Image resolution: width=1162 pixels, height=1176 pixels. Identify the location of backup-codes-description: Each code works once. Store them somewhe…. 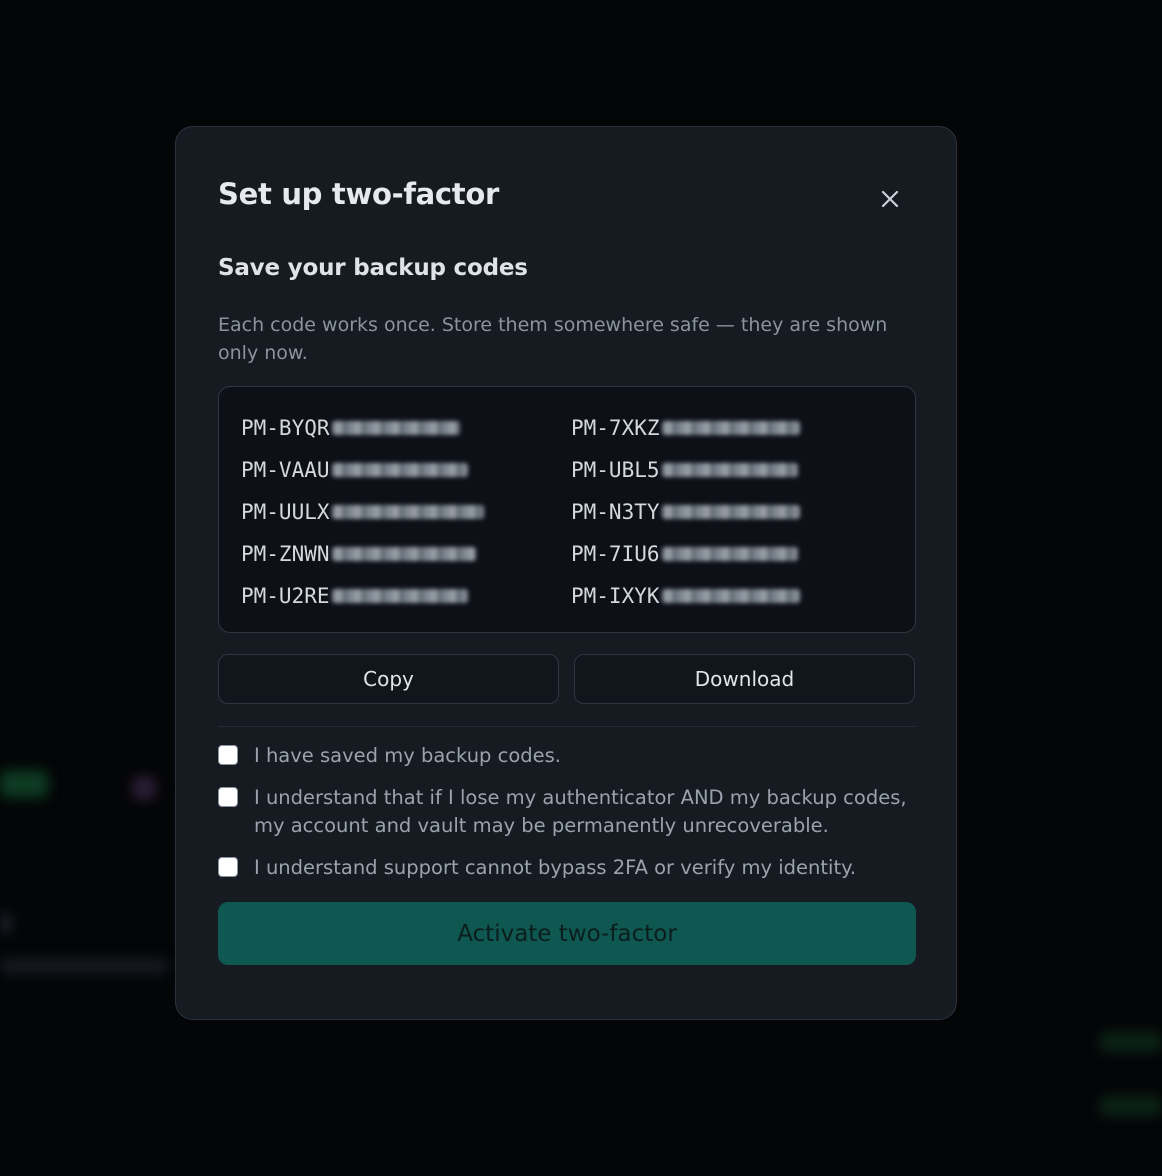
(553, 339).